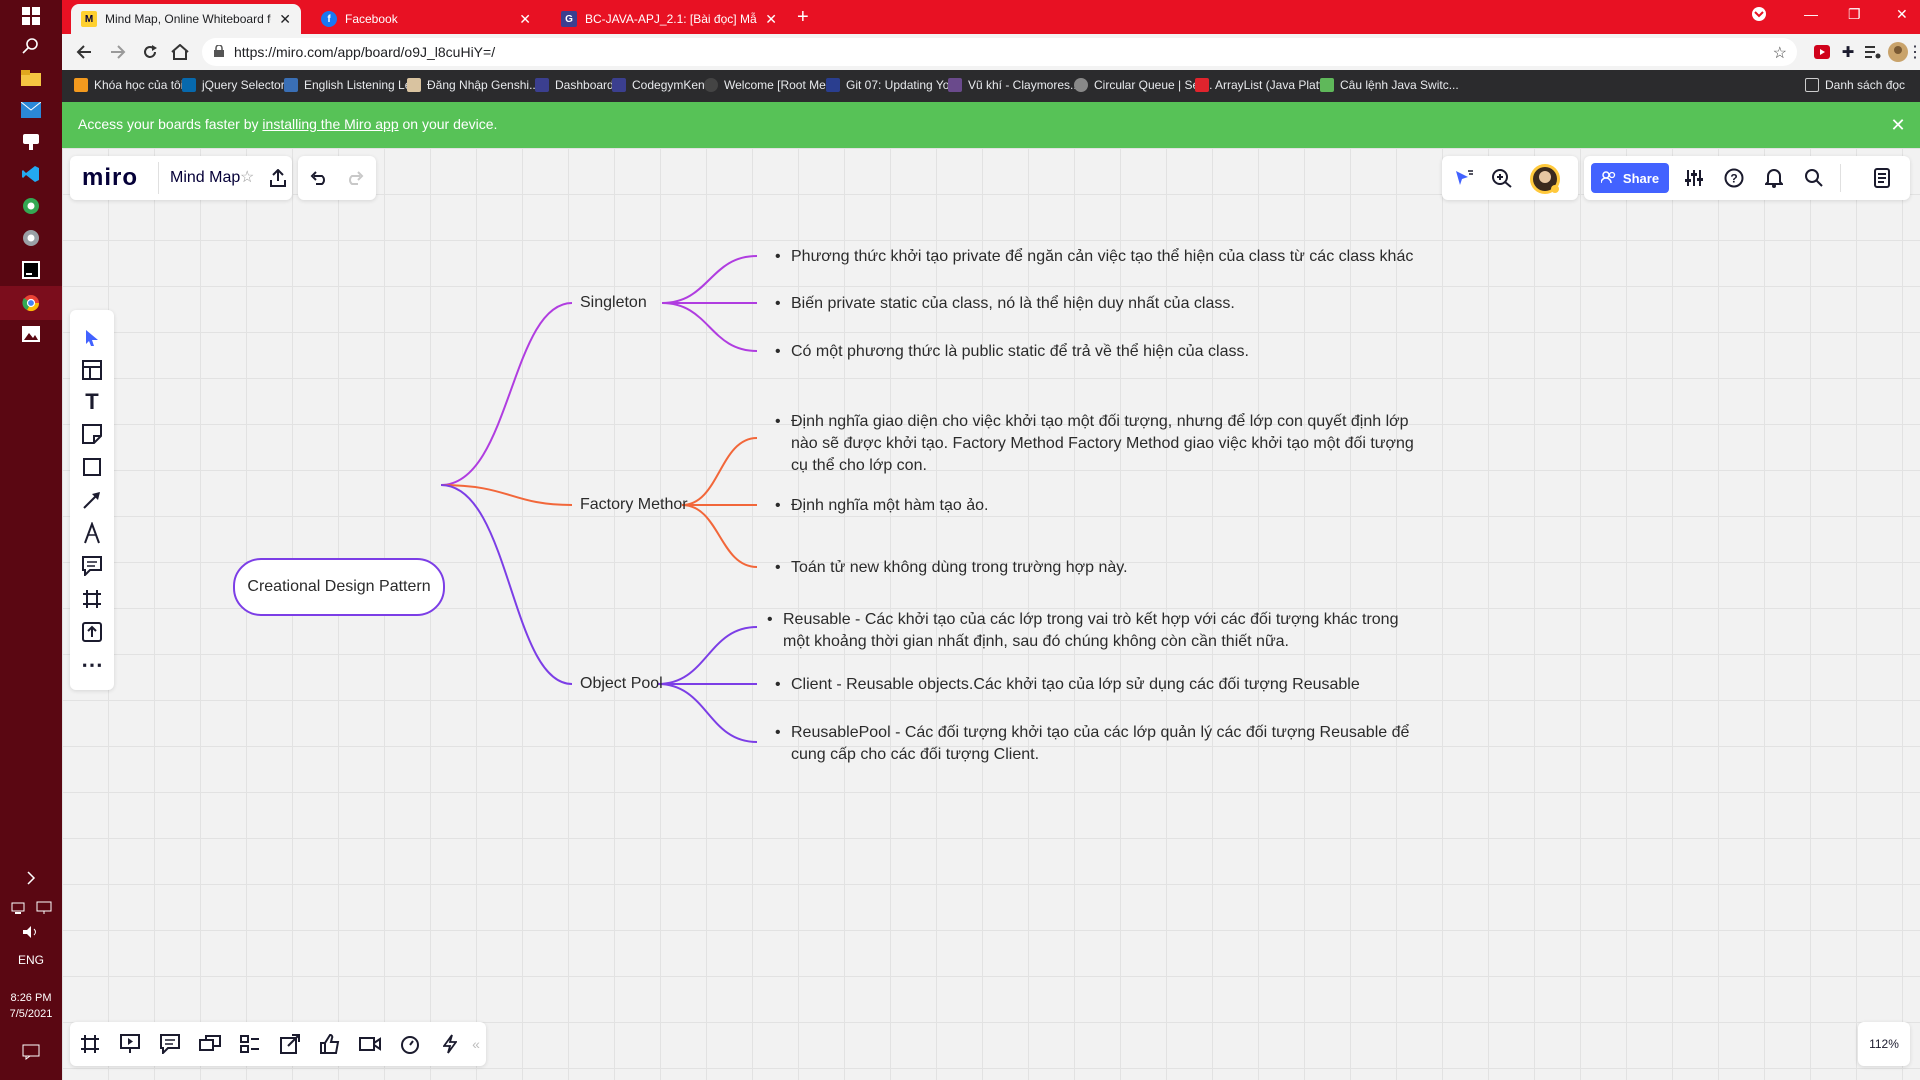 Image resolution: width=1920 pixels, height=1080 pixels. Describe the element at coordinates (290, 1044) in the screenshot. I see `share-screen-icon` at that location.